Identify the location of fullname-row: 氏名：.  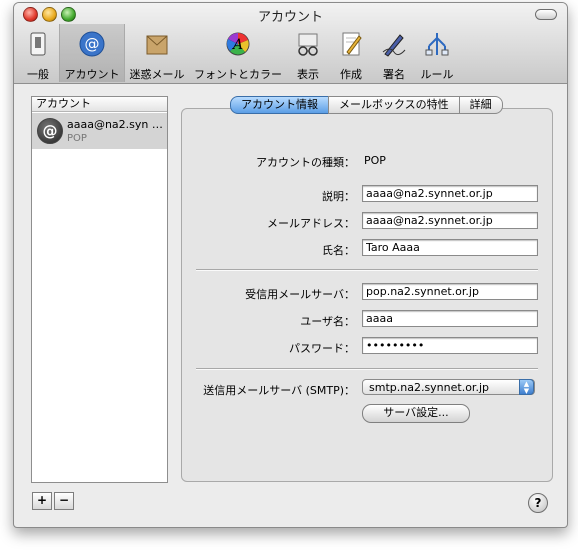
(367, 249).